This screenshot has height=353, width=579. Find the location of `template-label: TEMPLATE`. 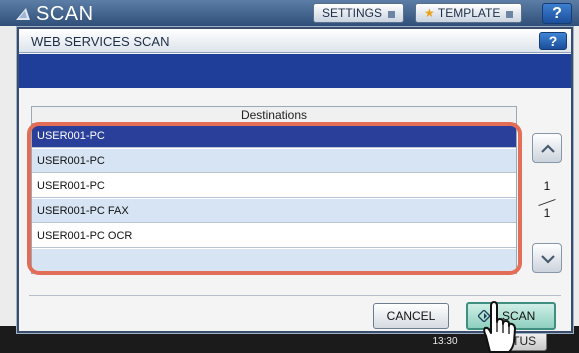

template-label: TEMPLATE is located at coordinates (469, 13).